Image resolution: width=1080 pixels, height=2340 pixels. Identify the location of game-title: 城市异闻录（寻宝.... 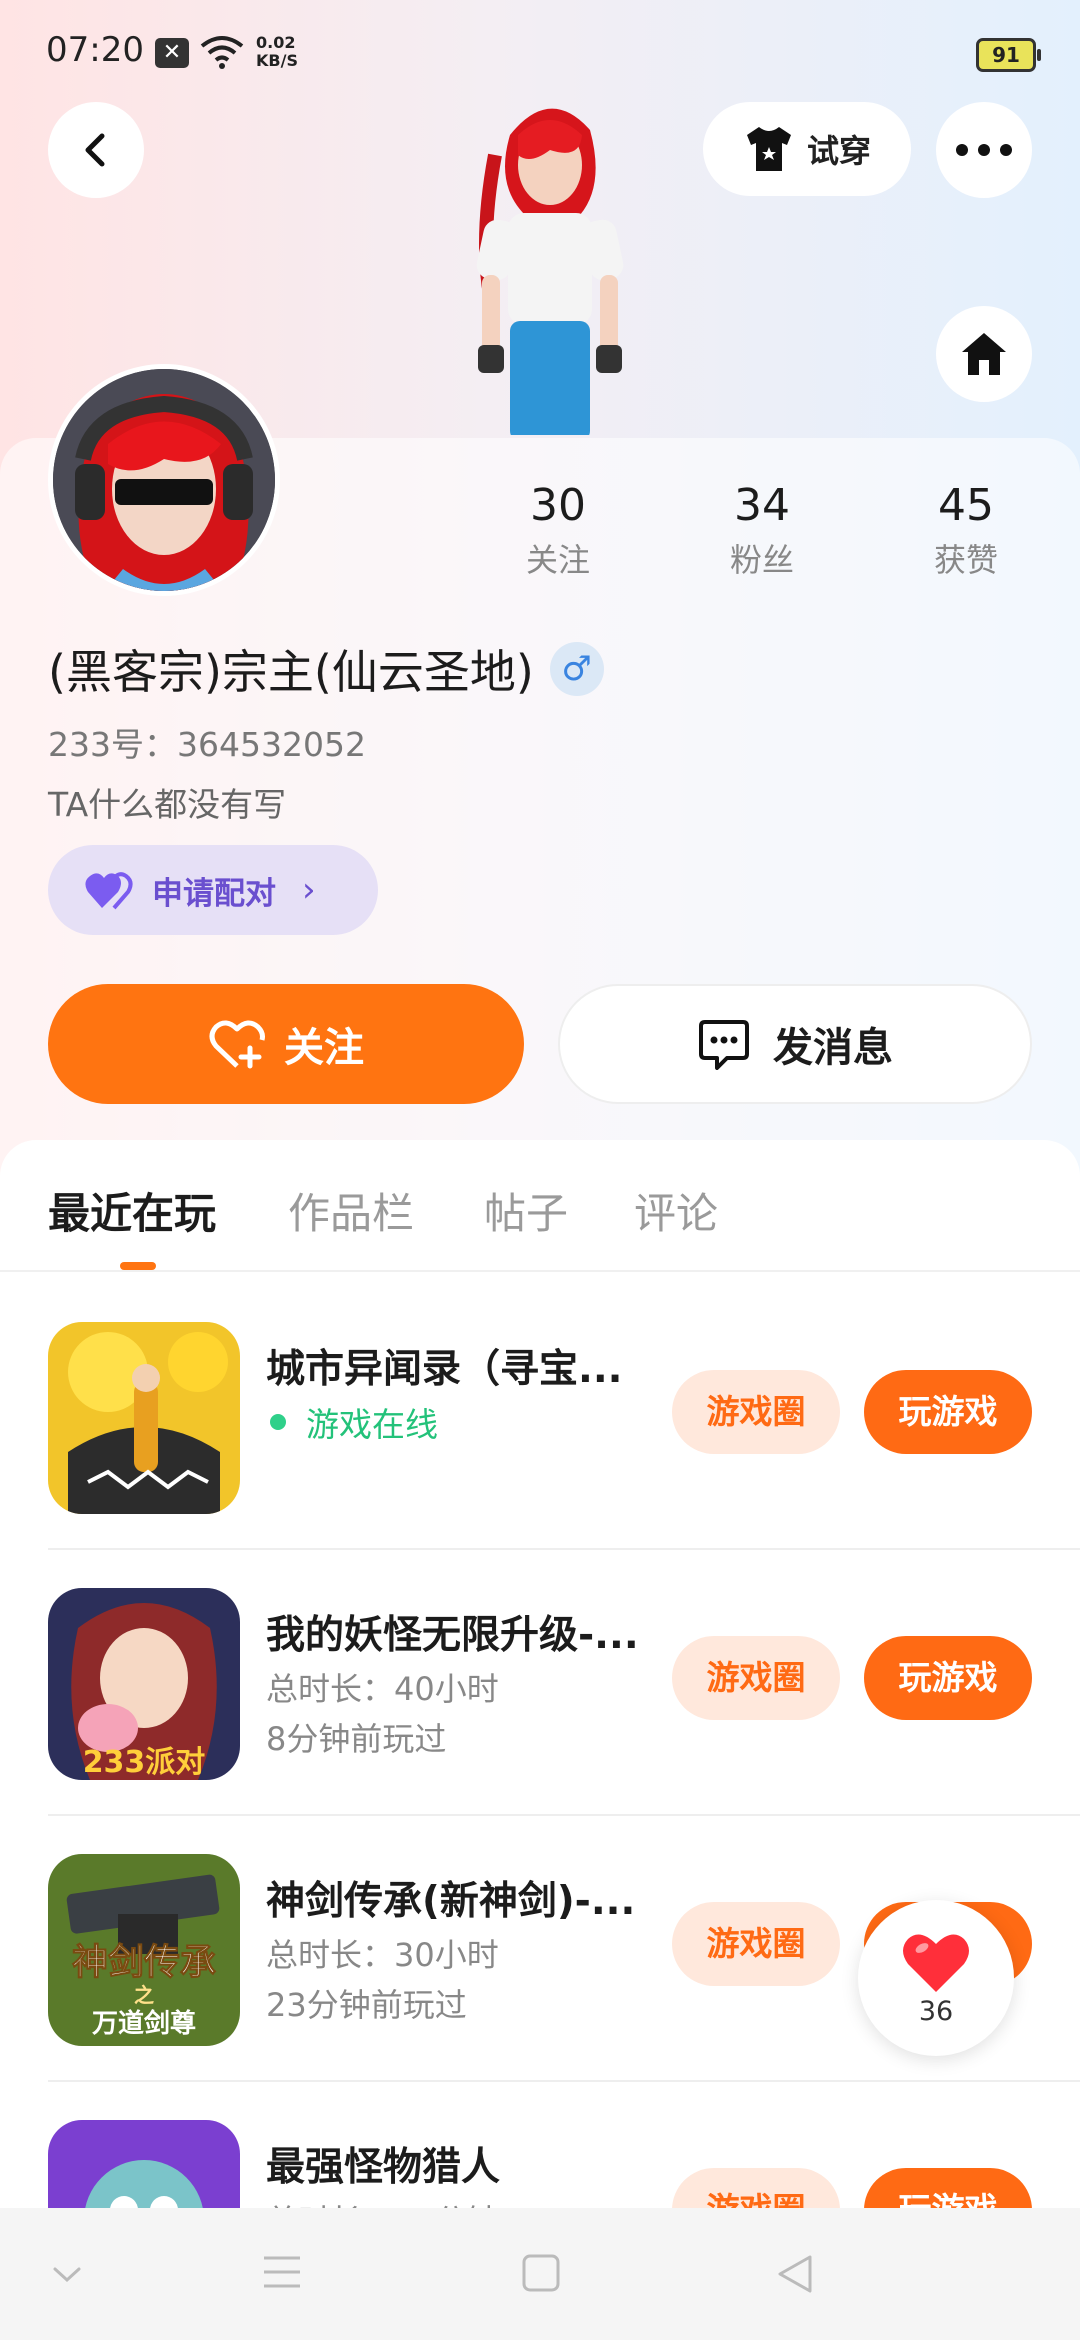
(444, 1369).